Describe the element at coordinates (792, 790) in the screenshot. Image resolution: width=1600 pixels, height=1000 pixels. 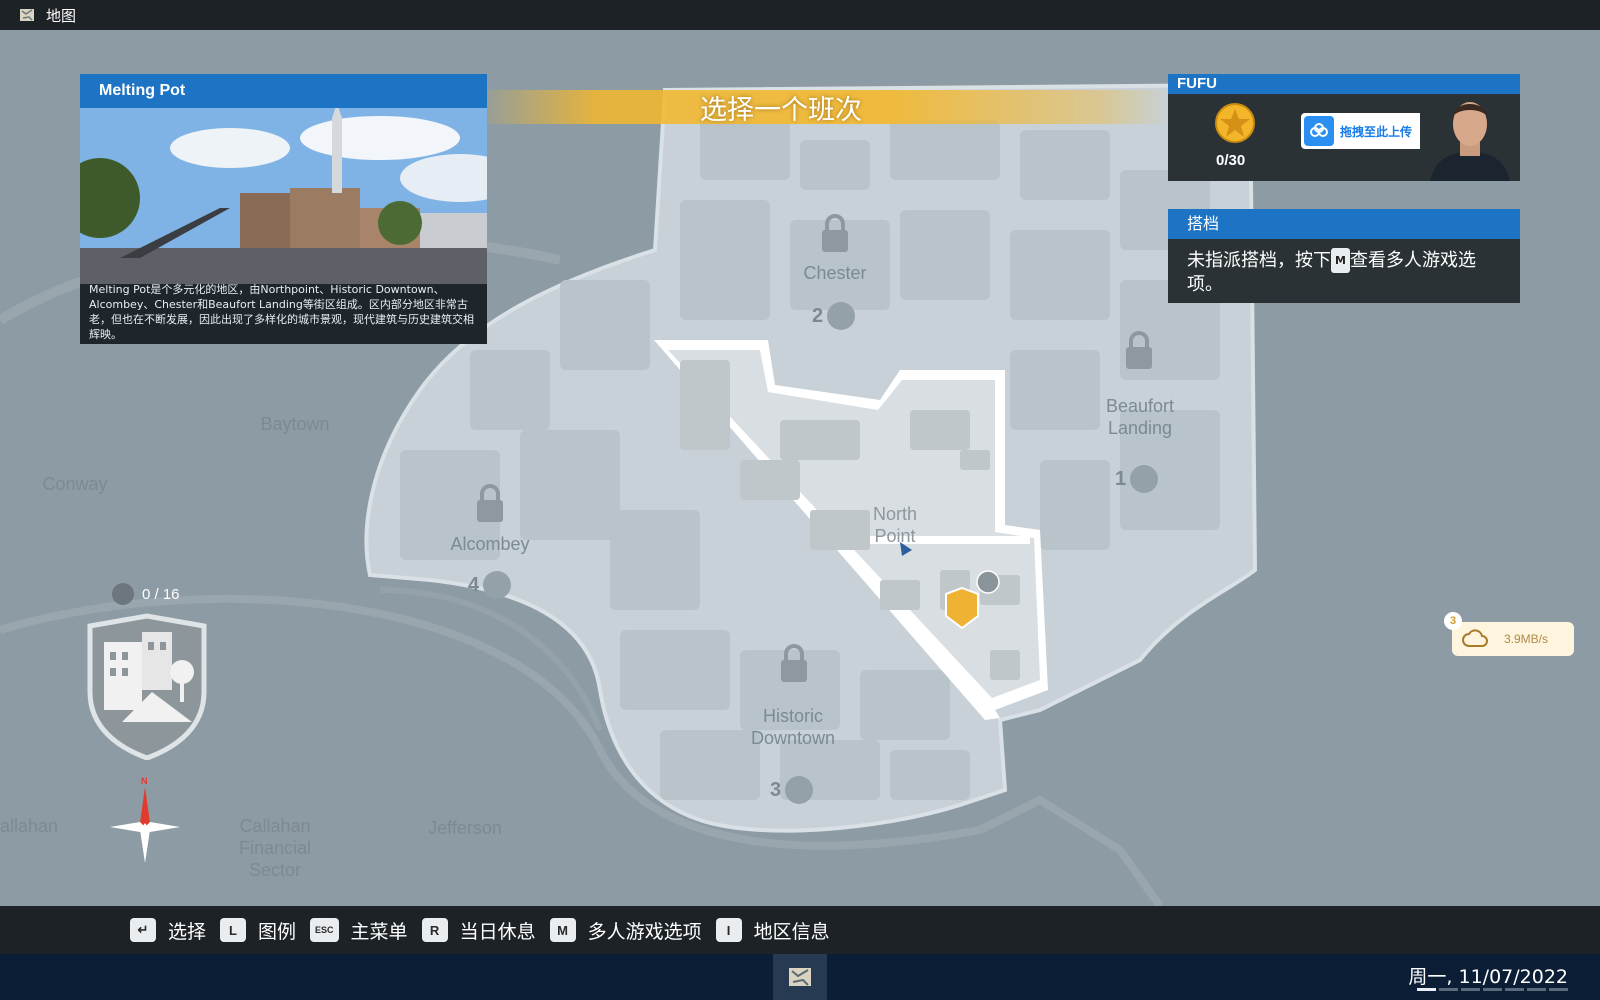
I see `district-badge-historic: 3` at that location.